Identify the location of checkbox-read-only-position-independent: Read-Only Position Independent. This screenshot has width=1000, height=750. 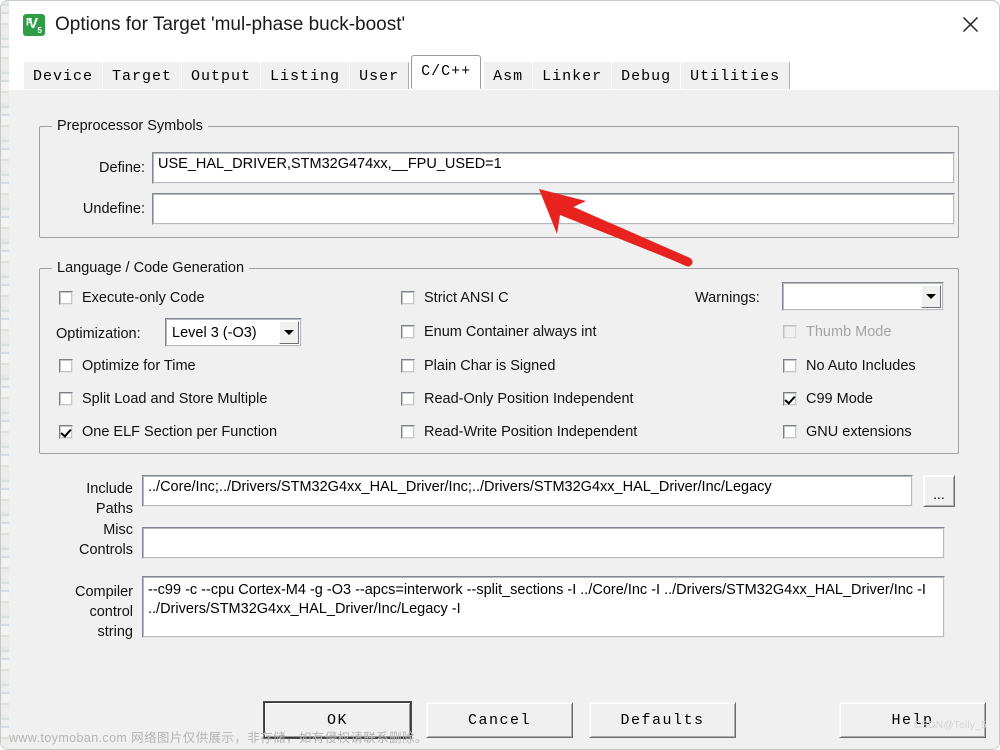
(517, 399).